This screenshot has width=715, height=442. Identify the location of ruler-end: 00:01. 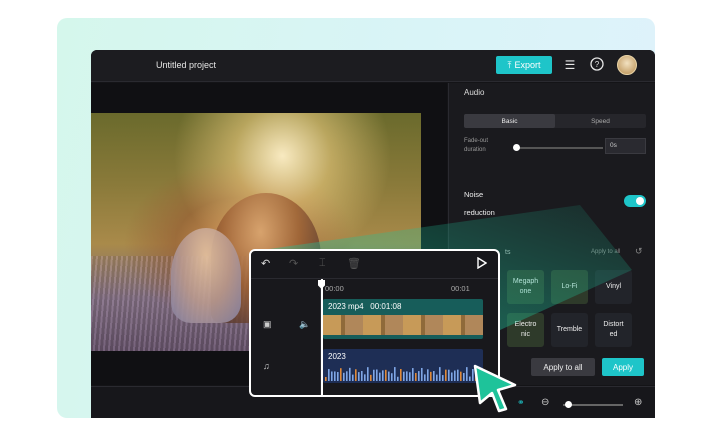
(460, 288).